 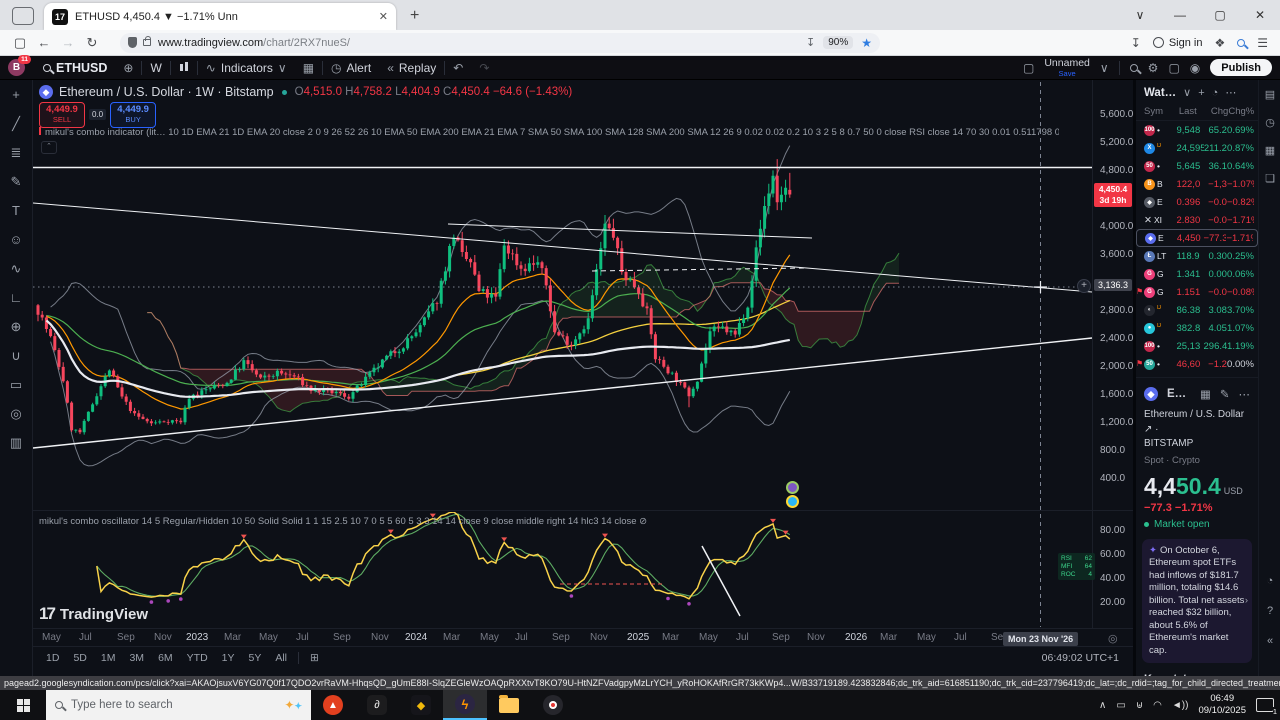 What do you see at coordinates (458, 67) in the screenshot?
I see `undo-icon: ↶` at bounding box center [458, 67].